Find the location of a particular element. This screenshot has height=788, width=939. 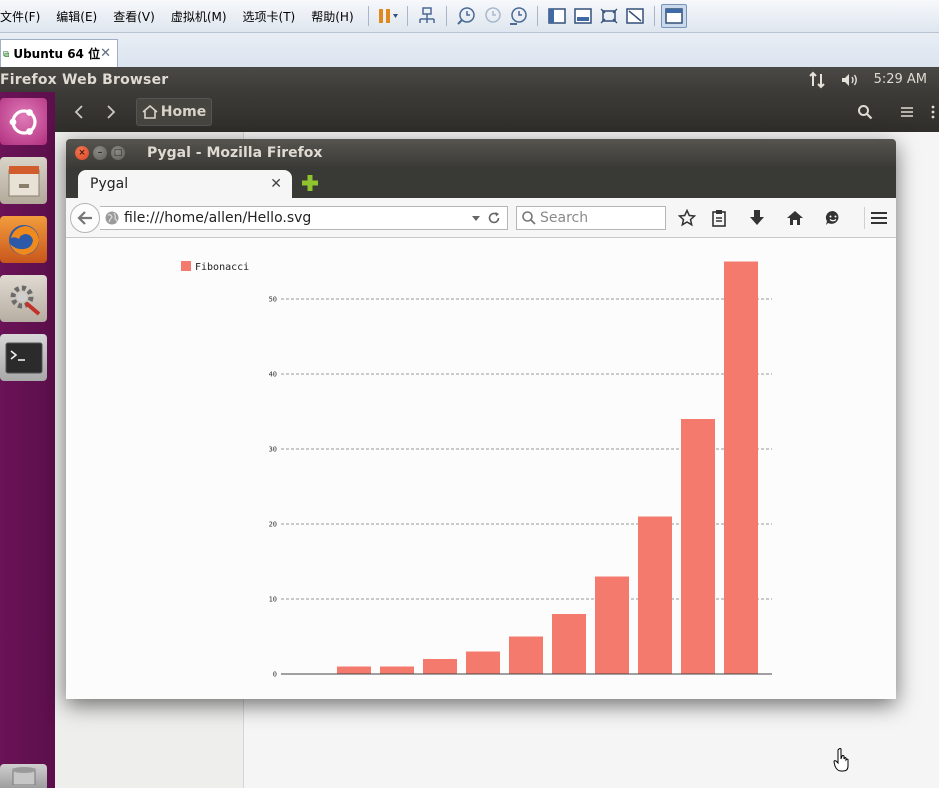

open-menu-button is located at coordinates (878, 218).